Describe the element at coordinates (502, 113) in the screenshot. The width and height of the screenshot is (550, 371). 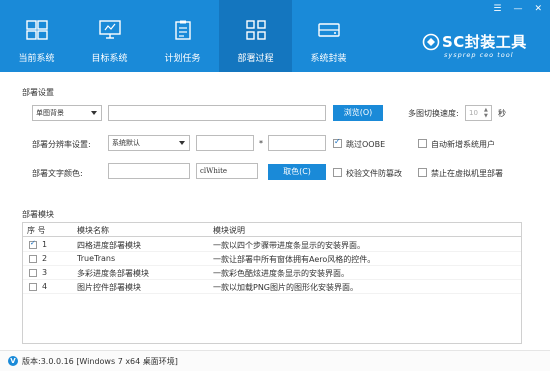
I see `switch-speed-unit: 秒` at that location.